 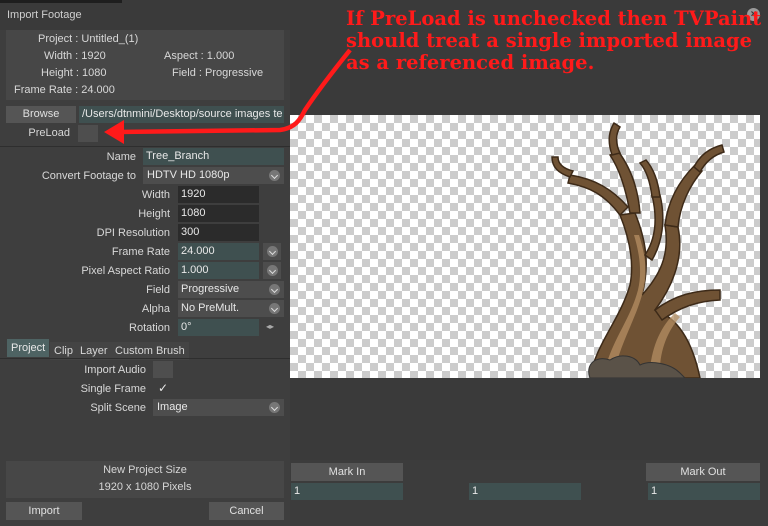 I want to click on split-scene-label: Split Scene, so click(x=118, y=408).